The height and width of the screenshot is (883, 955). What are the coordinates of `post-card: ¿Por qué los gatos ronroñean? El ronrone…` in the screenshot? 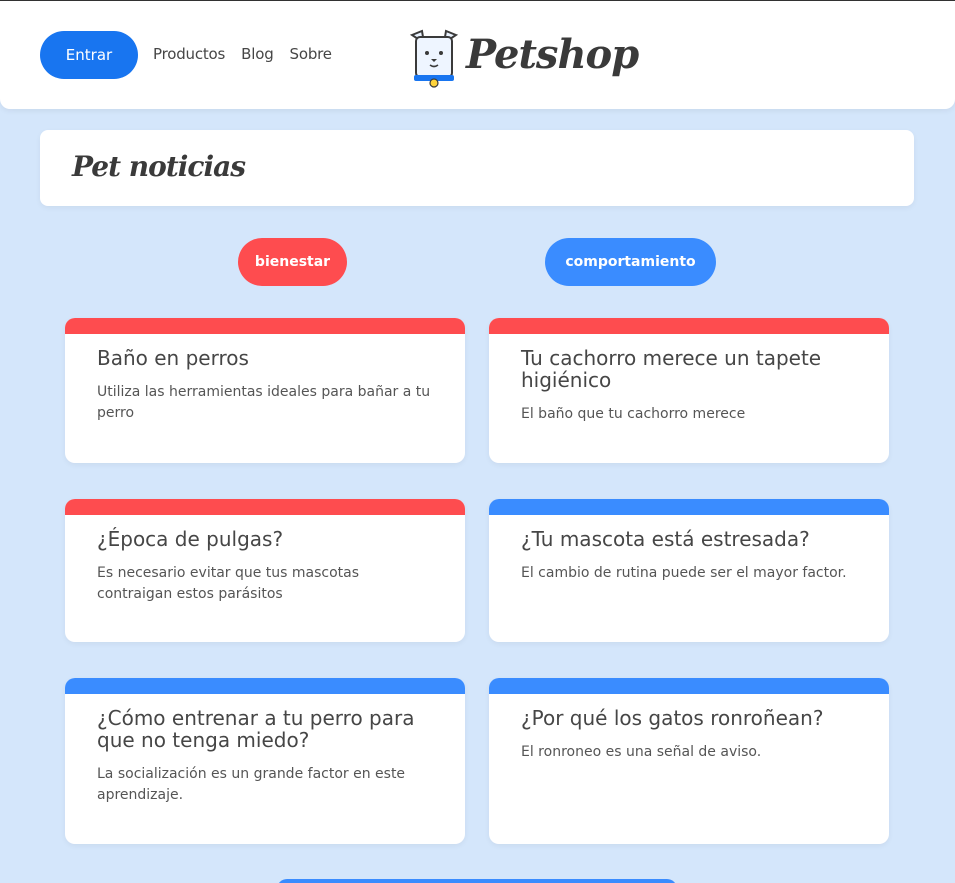 It's located at (689, 761).